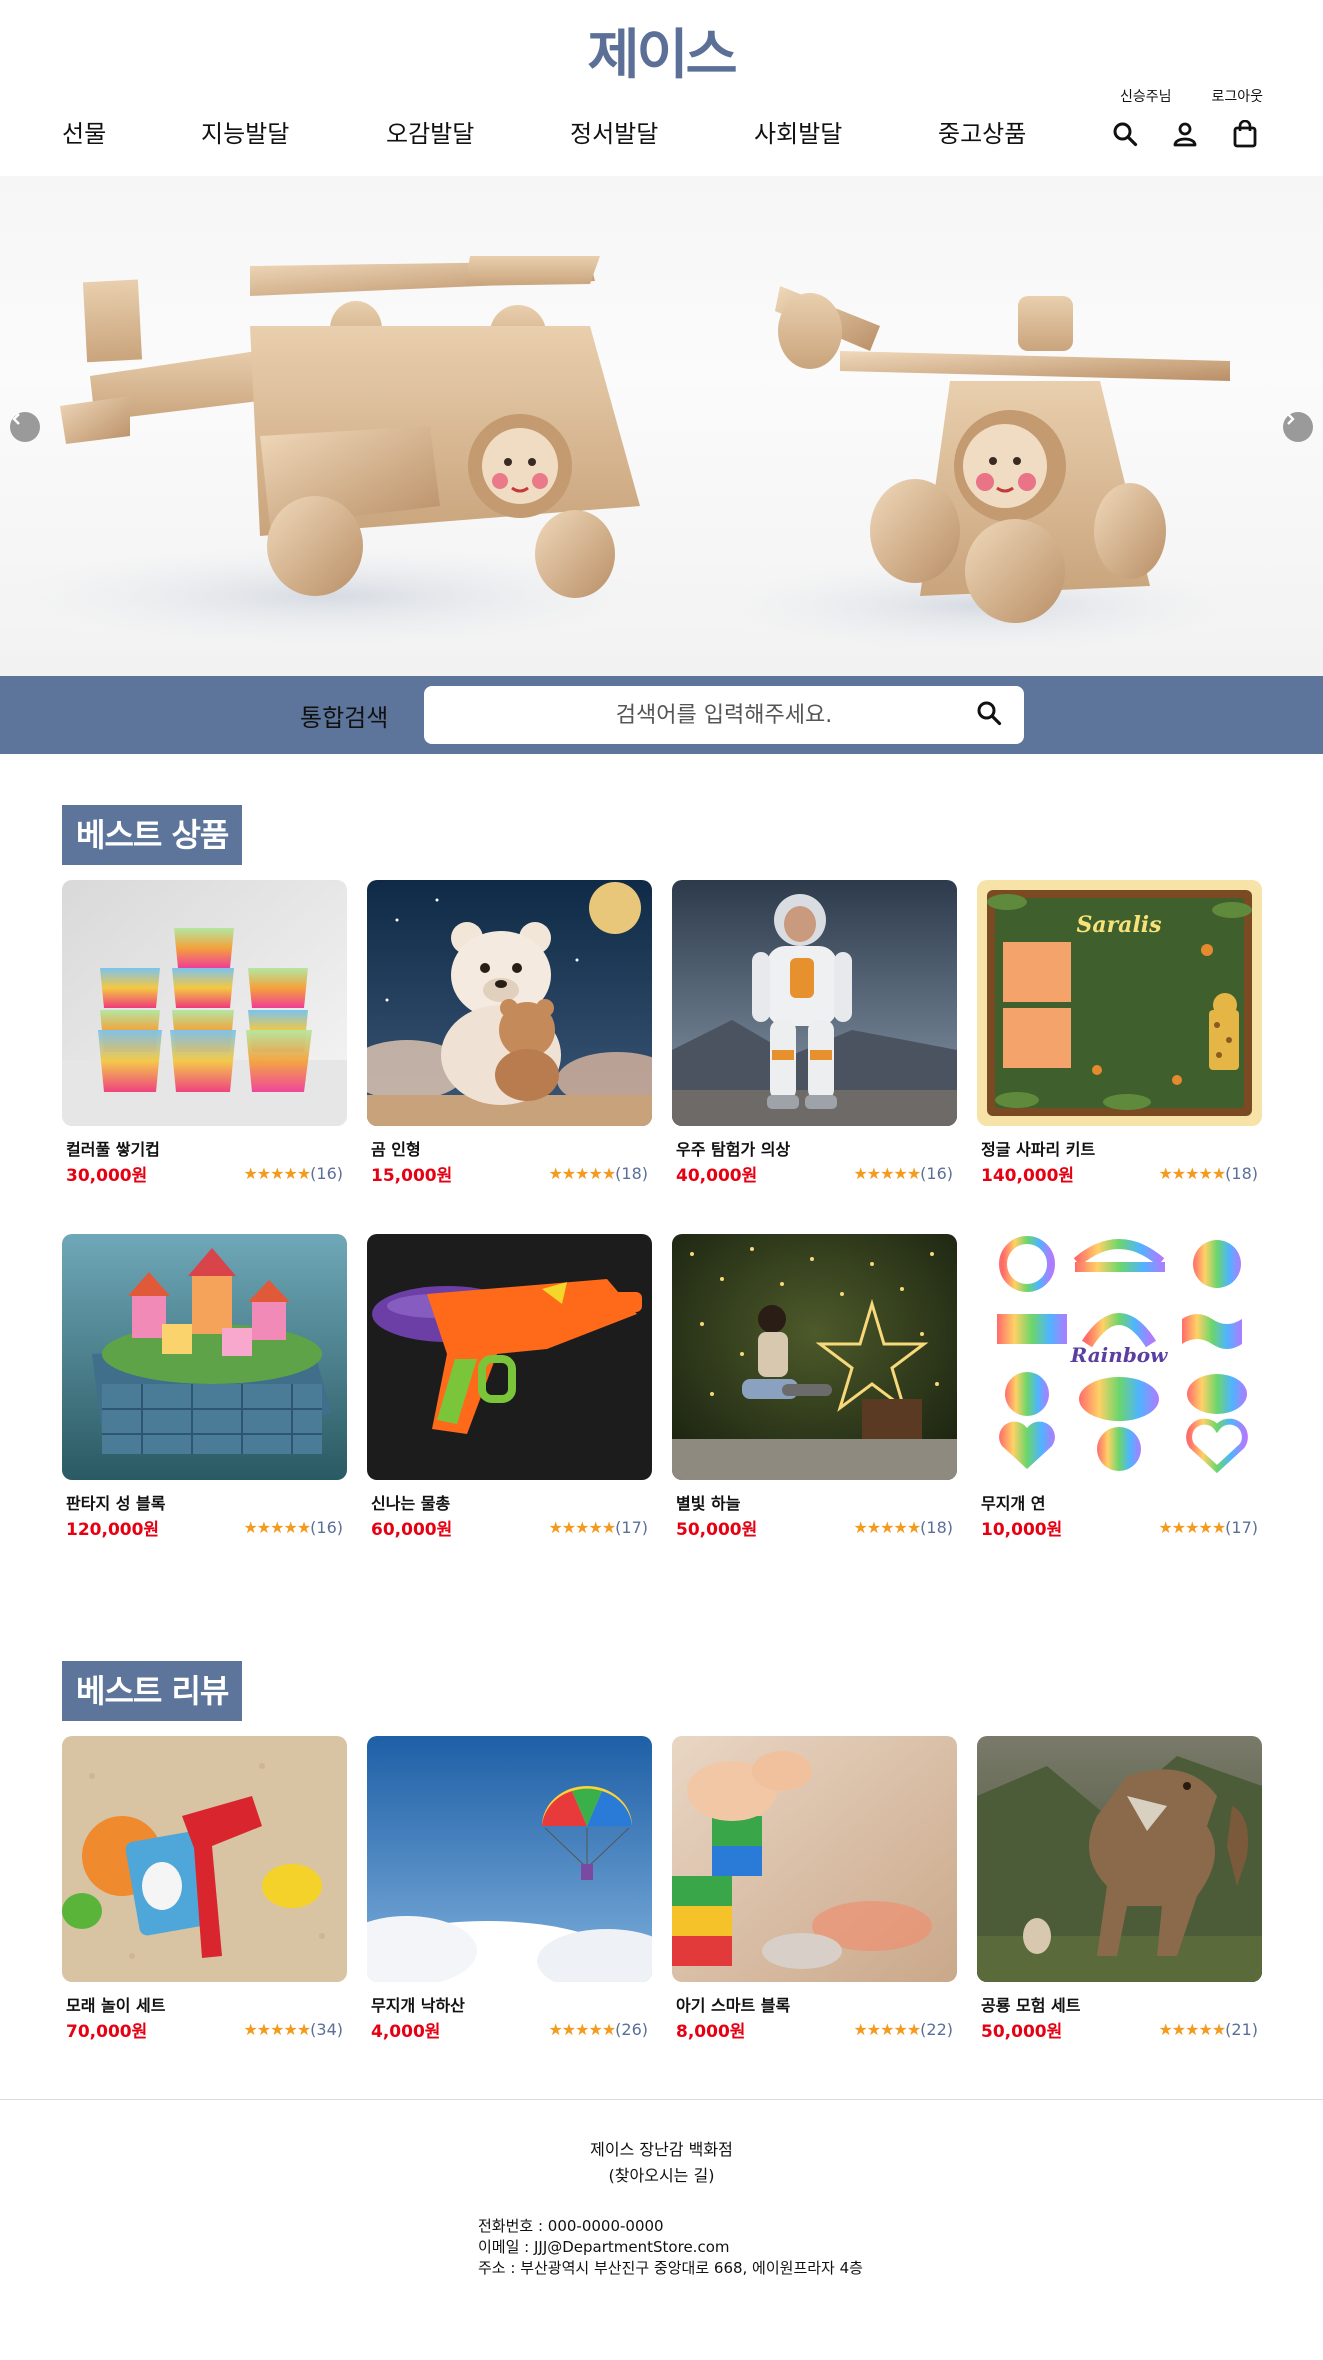 The image size is (1323, 2360). I want to click on product-card: 신나는 물총 60,000원 ★★★★★(17), so click(509, 1387).